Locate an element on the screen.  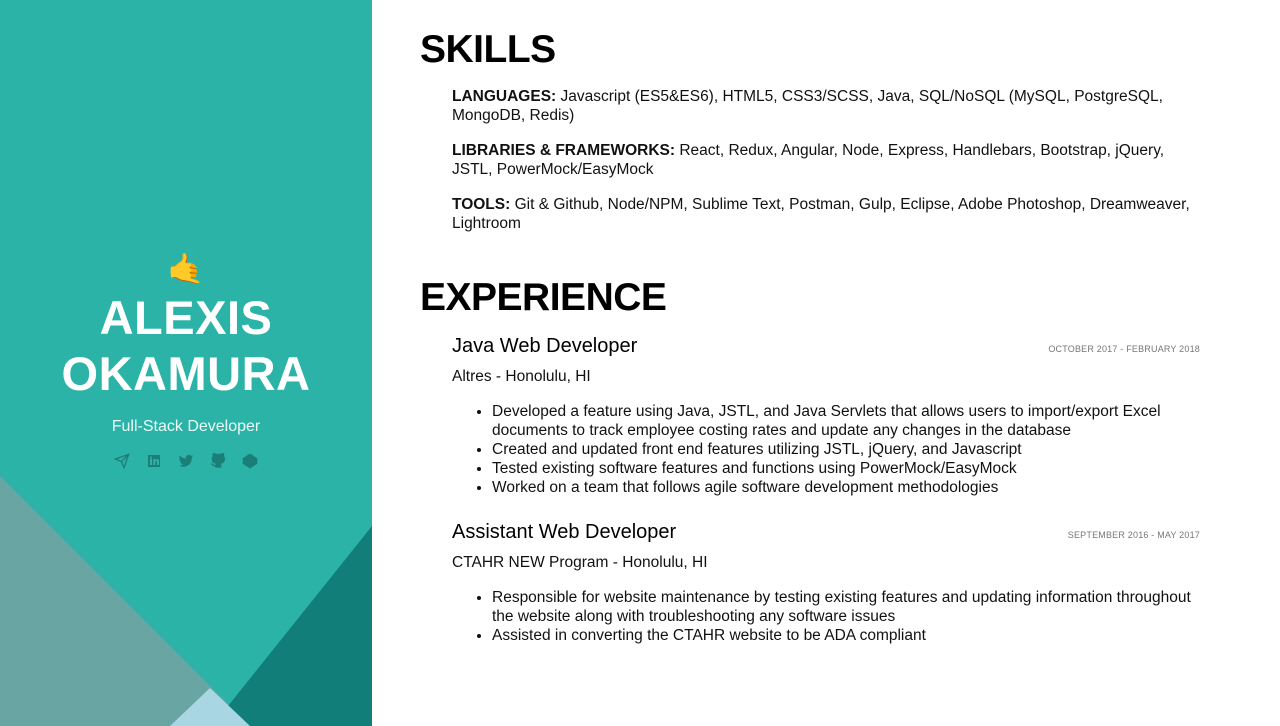
profile: 🤙 ALEXIS OKAMURA Full-Stack Developer is located at coordinates (186, 361).